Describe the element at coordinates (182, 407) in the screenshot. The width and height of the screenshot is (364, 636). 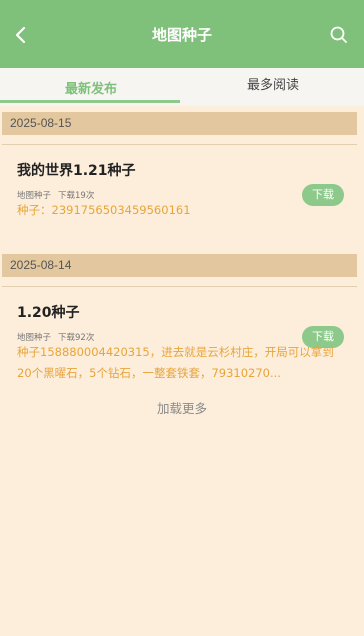
I see `load-more-button: 加载更多` at that location.